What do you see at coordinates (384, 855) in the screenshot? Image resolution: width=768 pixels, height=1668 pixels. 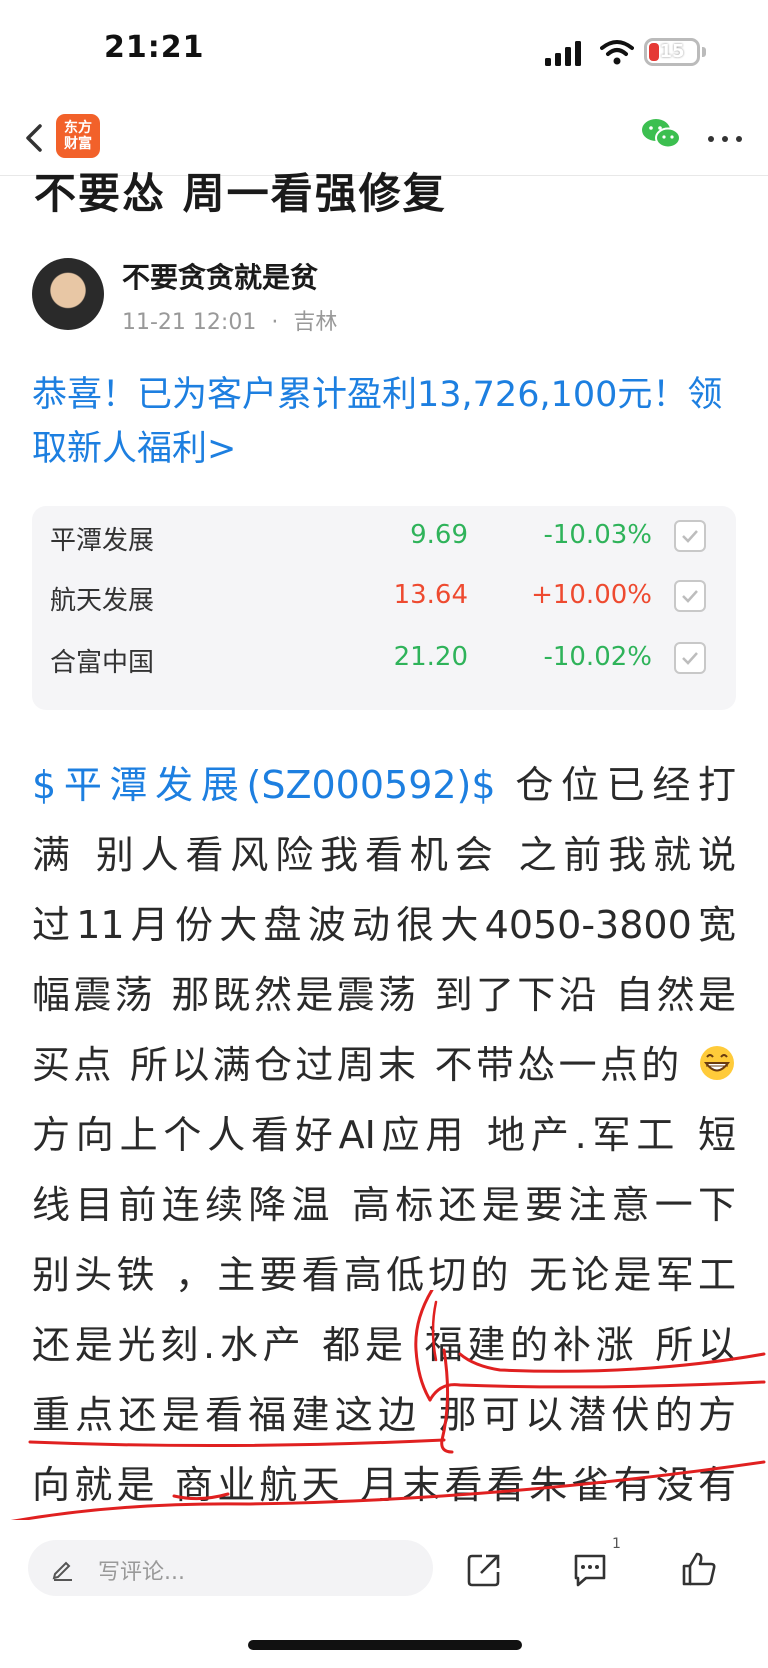 I see `body-line: 满 别人看风险我看机会 之前我就说` at bounding box center [384, 855].